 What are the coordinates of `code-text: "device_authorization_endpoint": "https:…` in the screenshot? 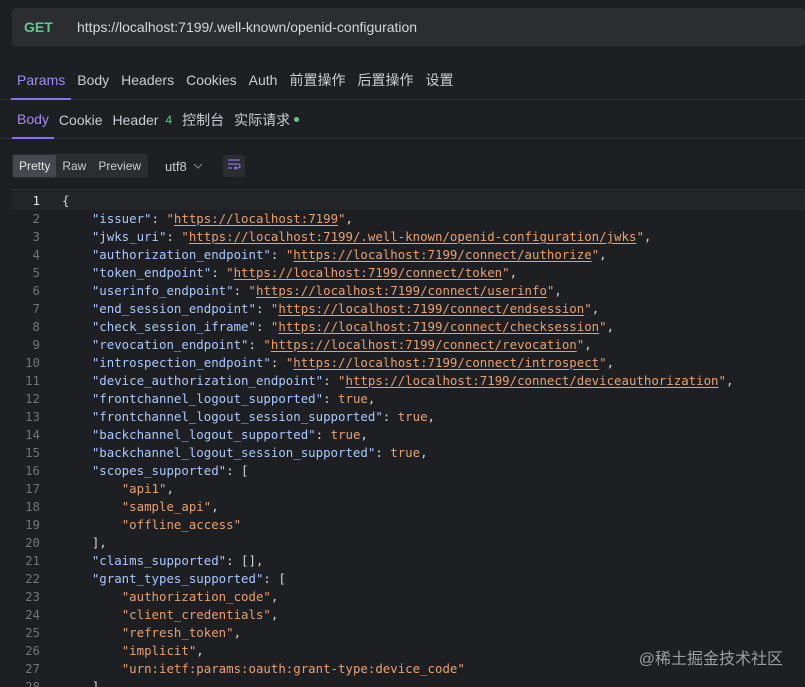 It's located at (412, 380).